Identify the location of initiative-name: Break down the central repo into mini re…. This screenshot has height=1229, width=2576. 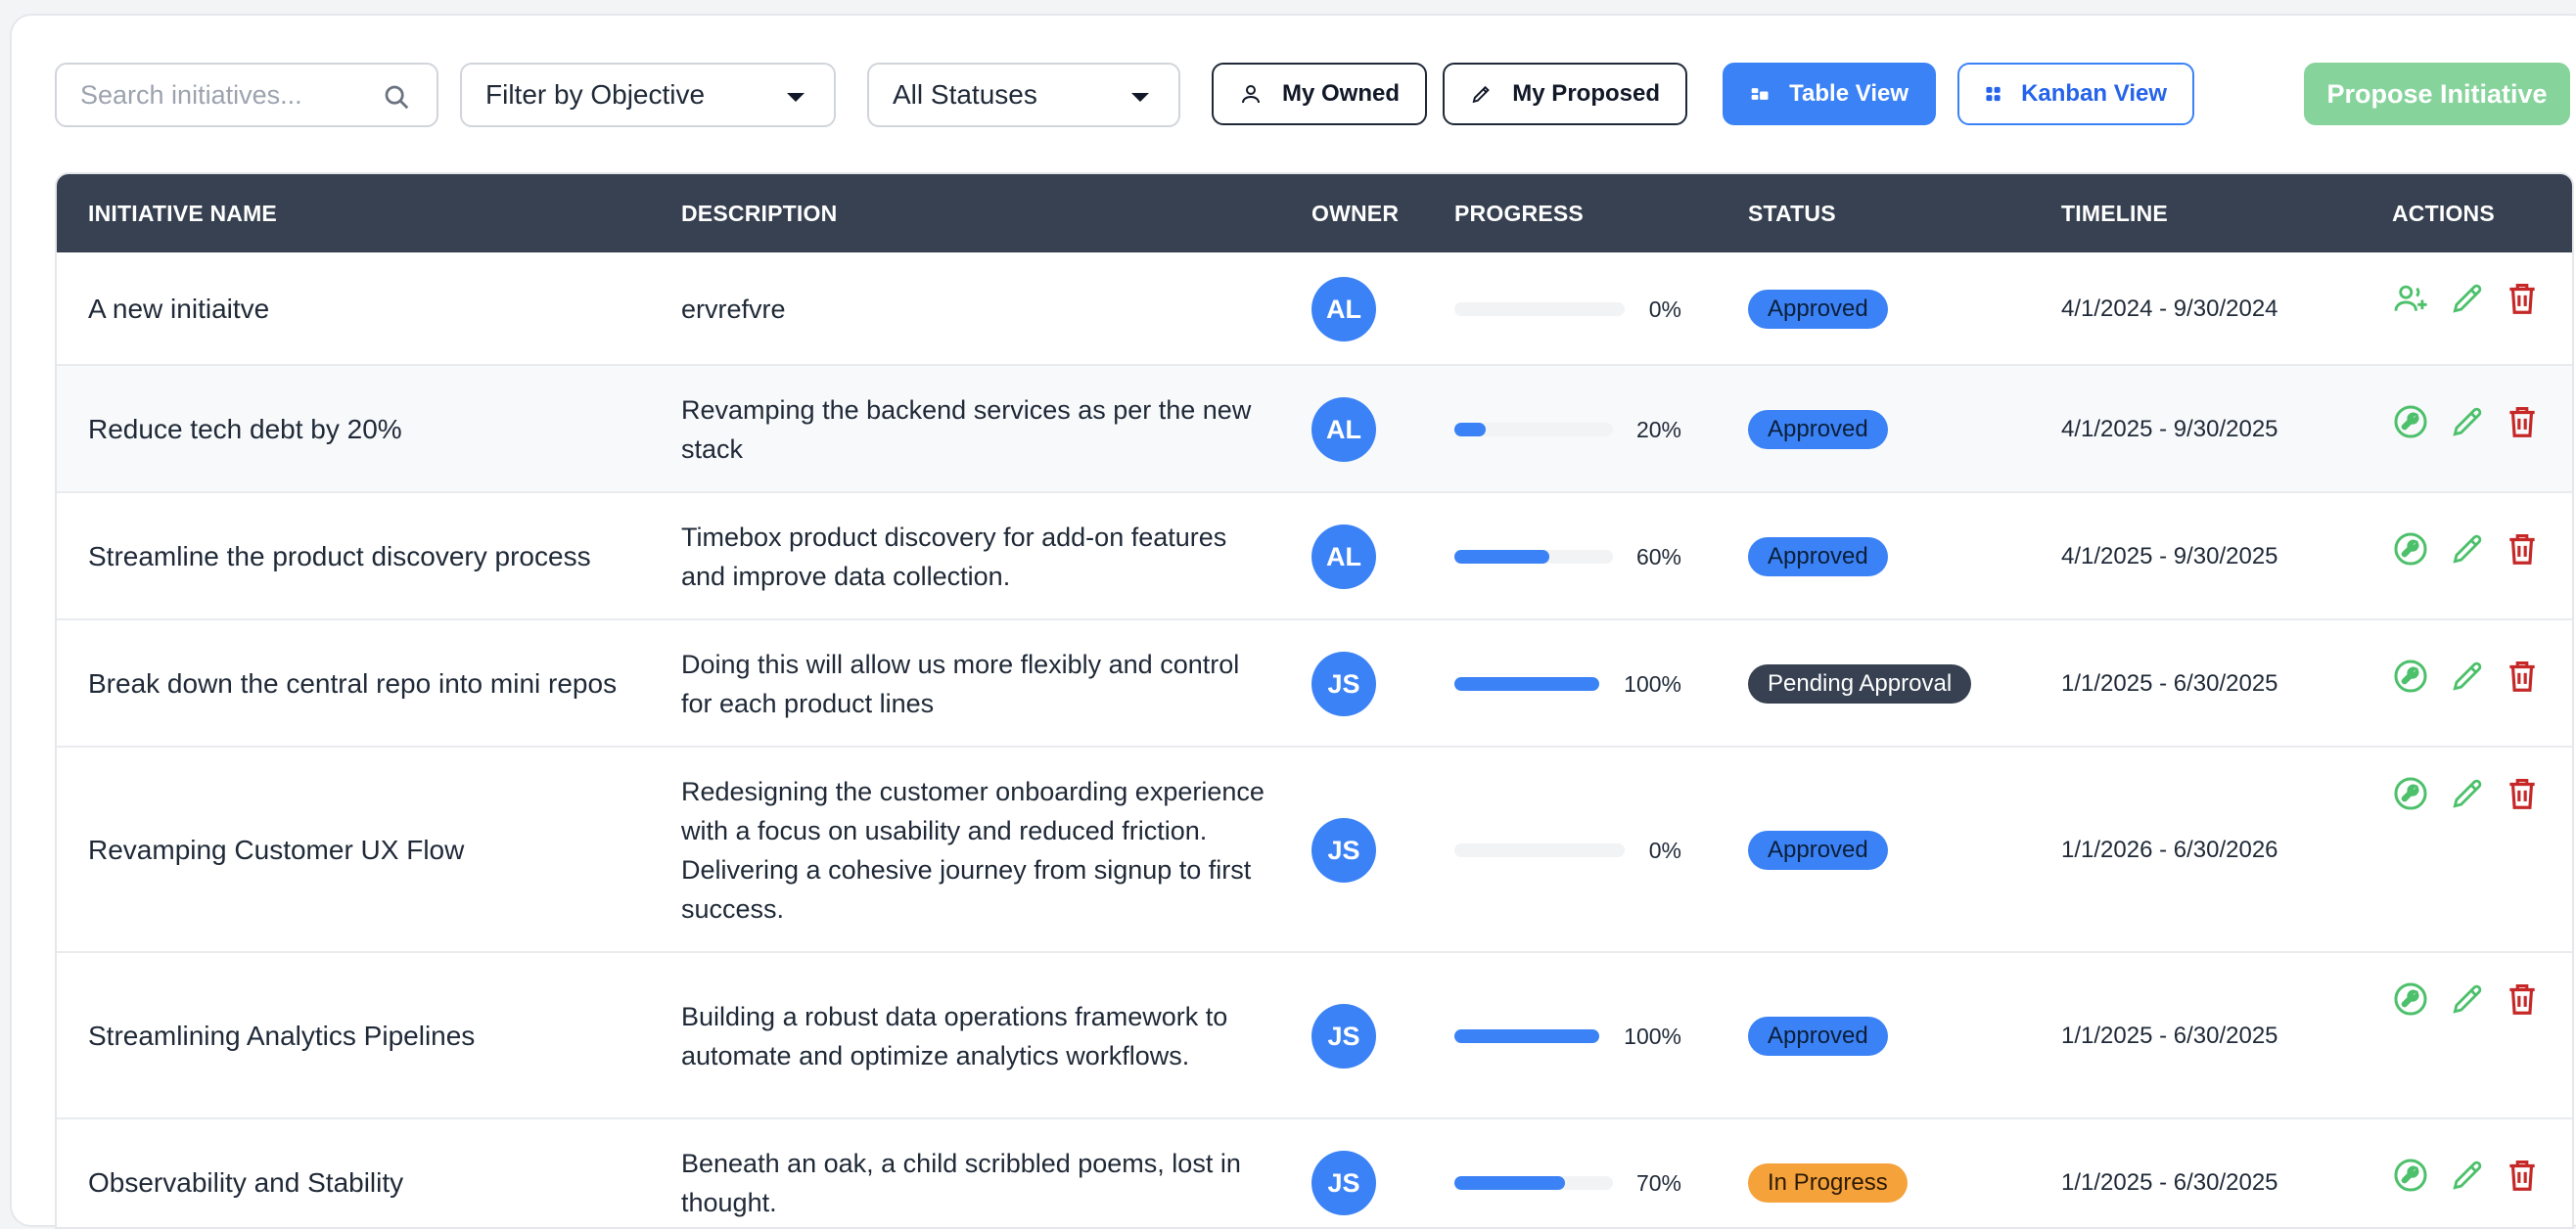
(353, 684).